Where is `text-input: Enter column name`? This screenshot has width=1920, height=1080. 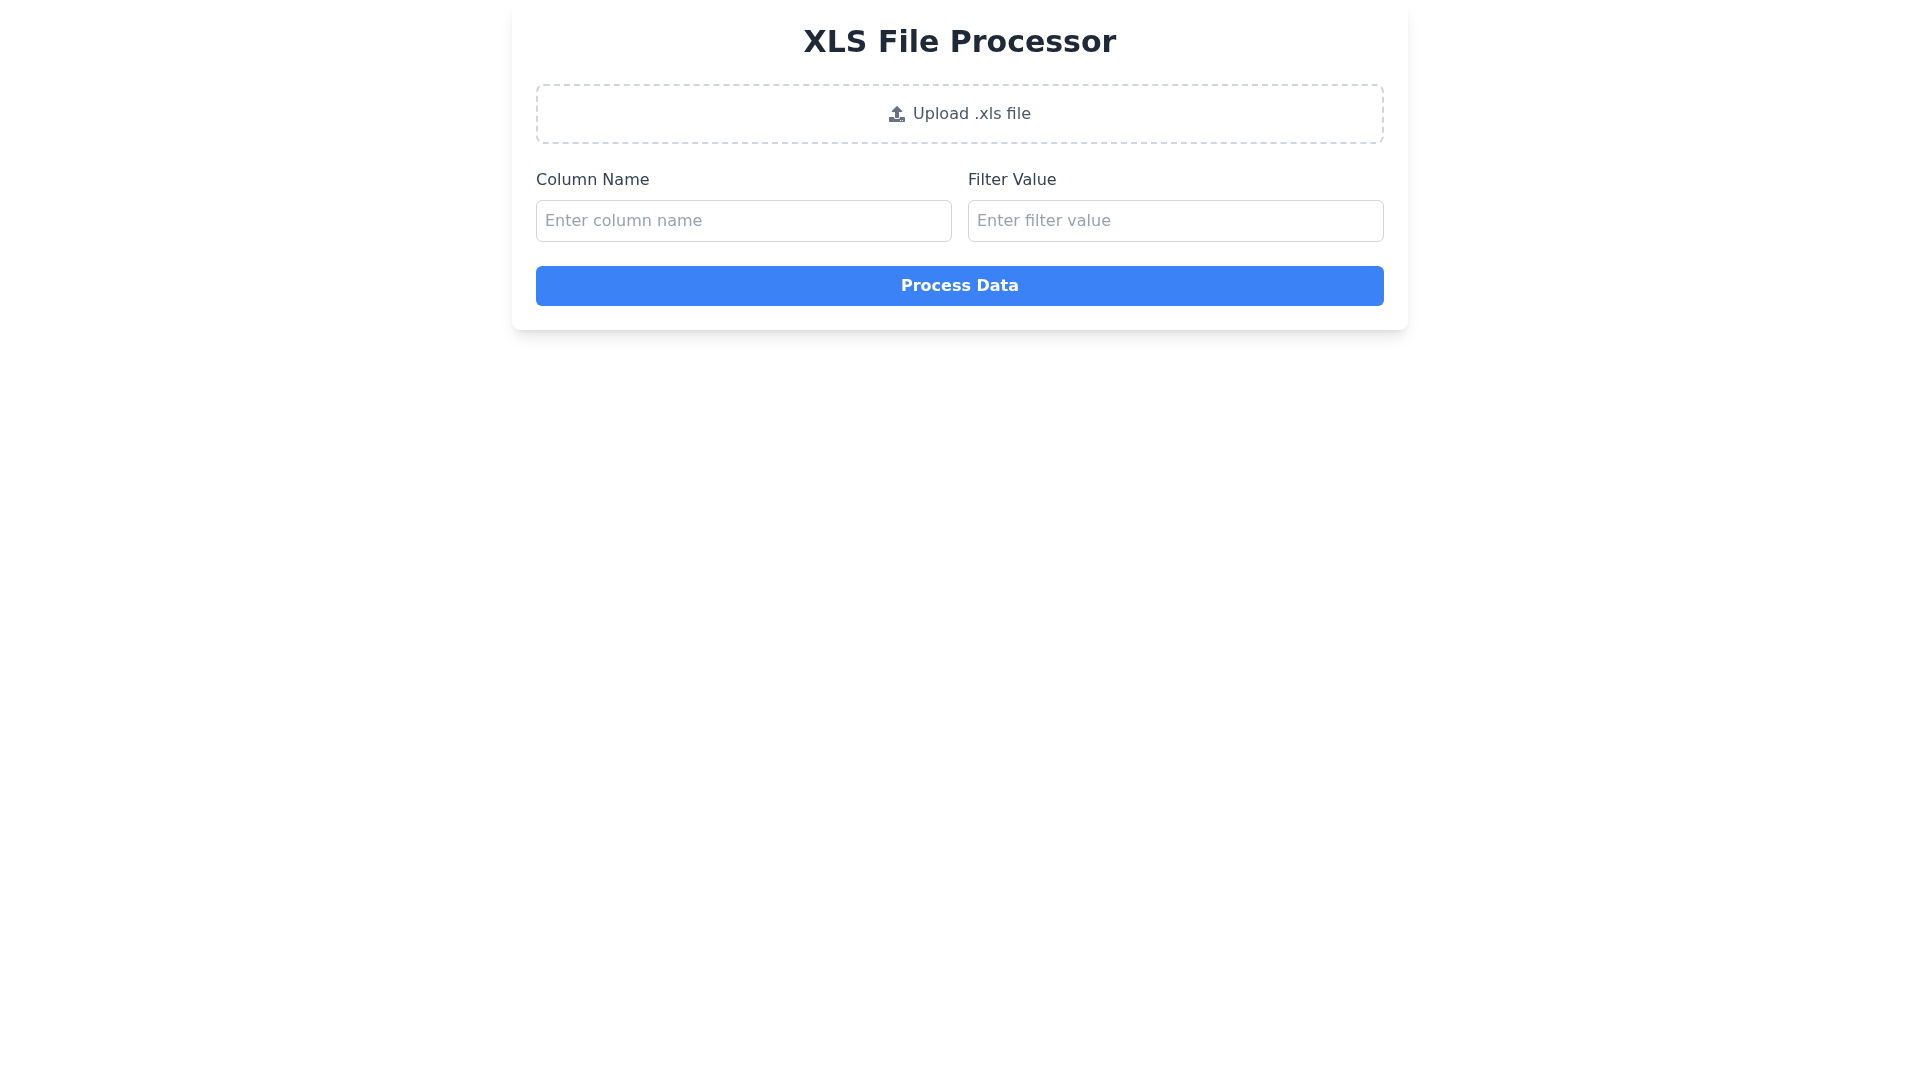 text-input: Enter column name is located at coordinates (744, 221).